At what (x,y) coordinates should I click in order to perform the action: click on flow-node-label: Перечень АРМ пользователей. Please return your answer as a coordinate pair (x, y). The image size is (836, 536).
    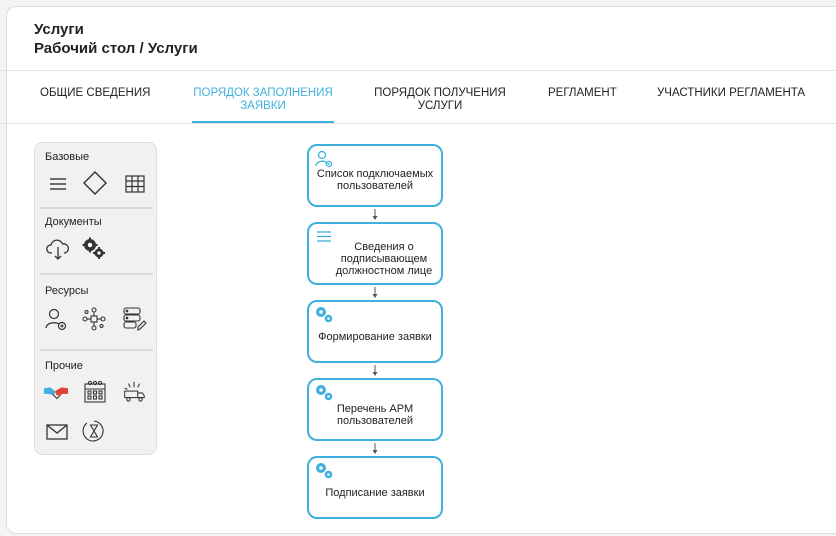
    Looking at the image, I should click on (375, 415).